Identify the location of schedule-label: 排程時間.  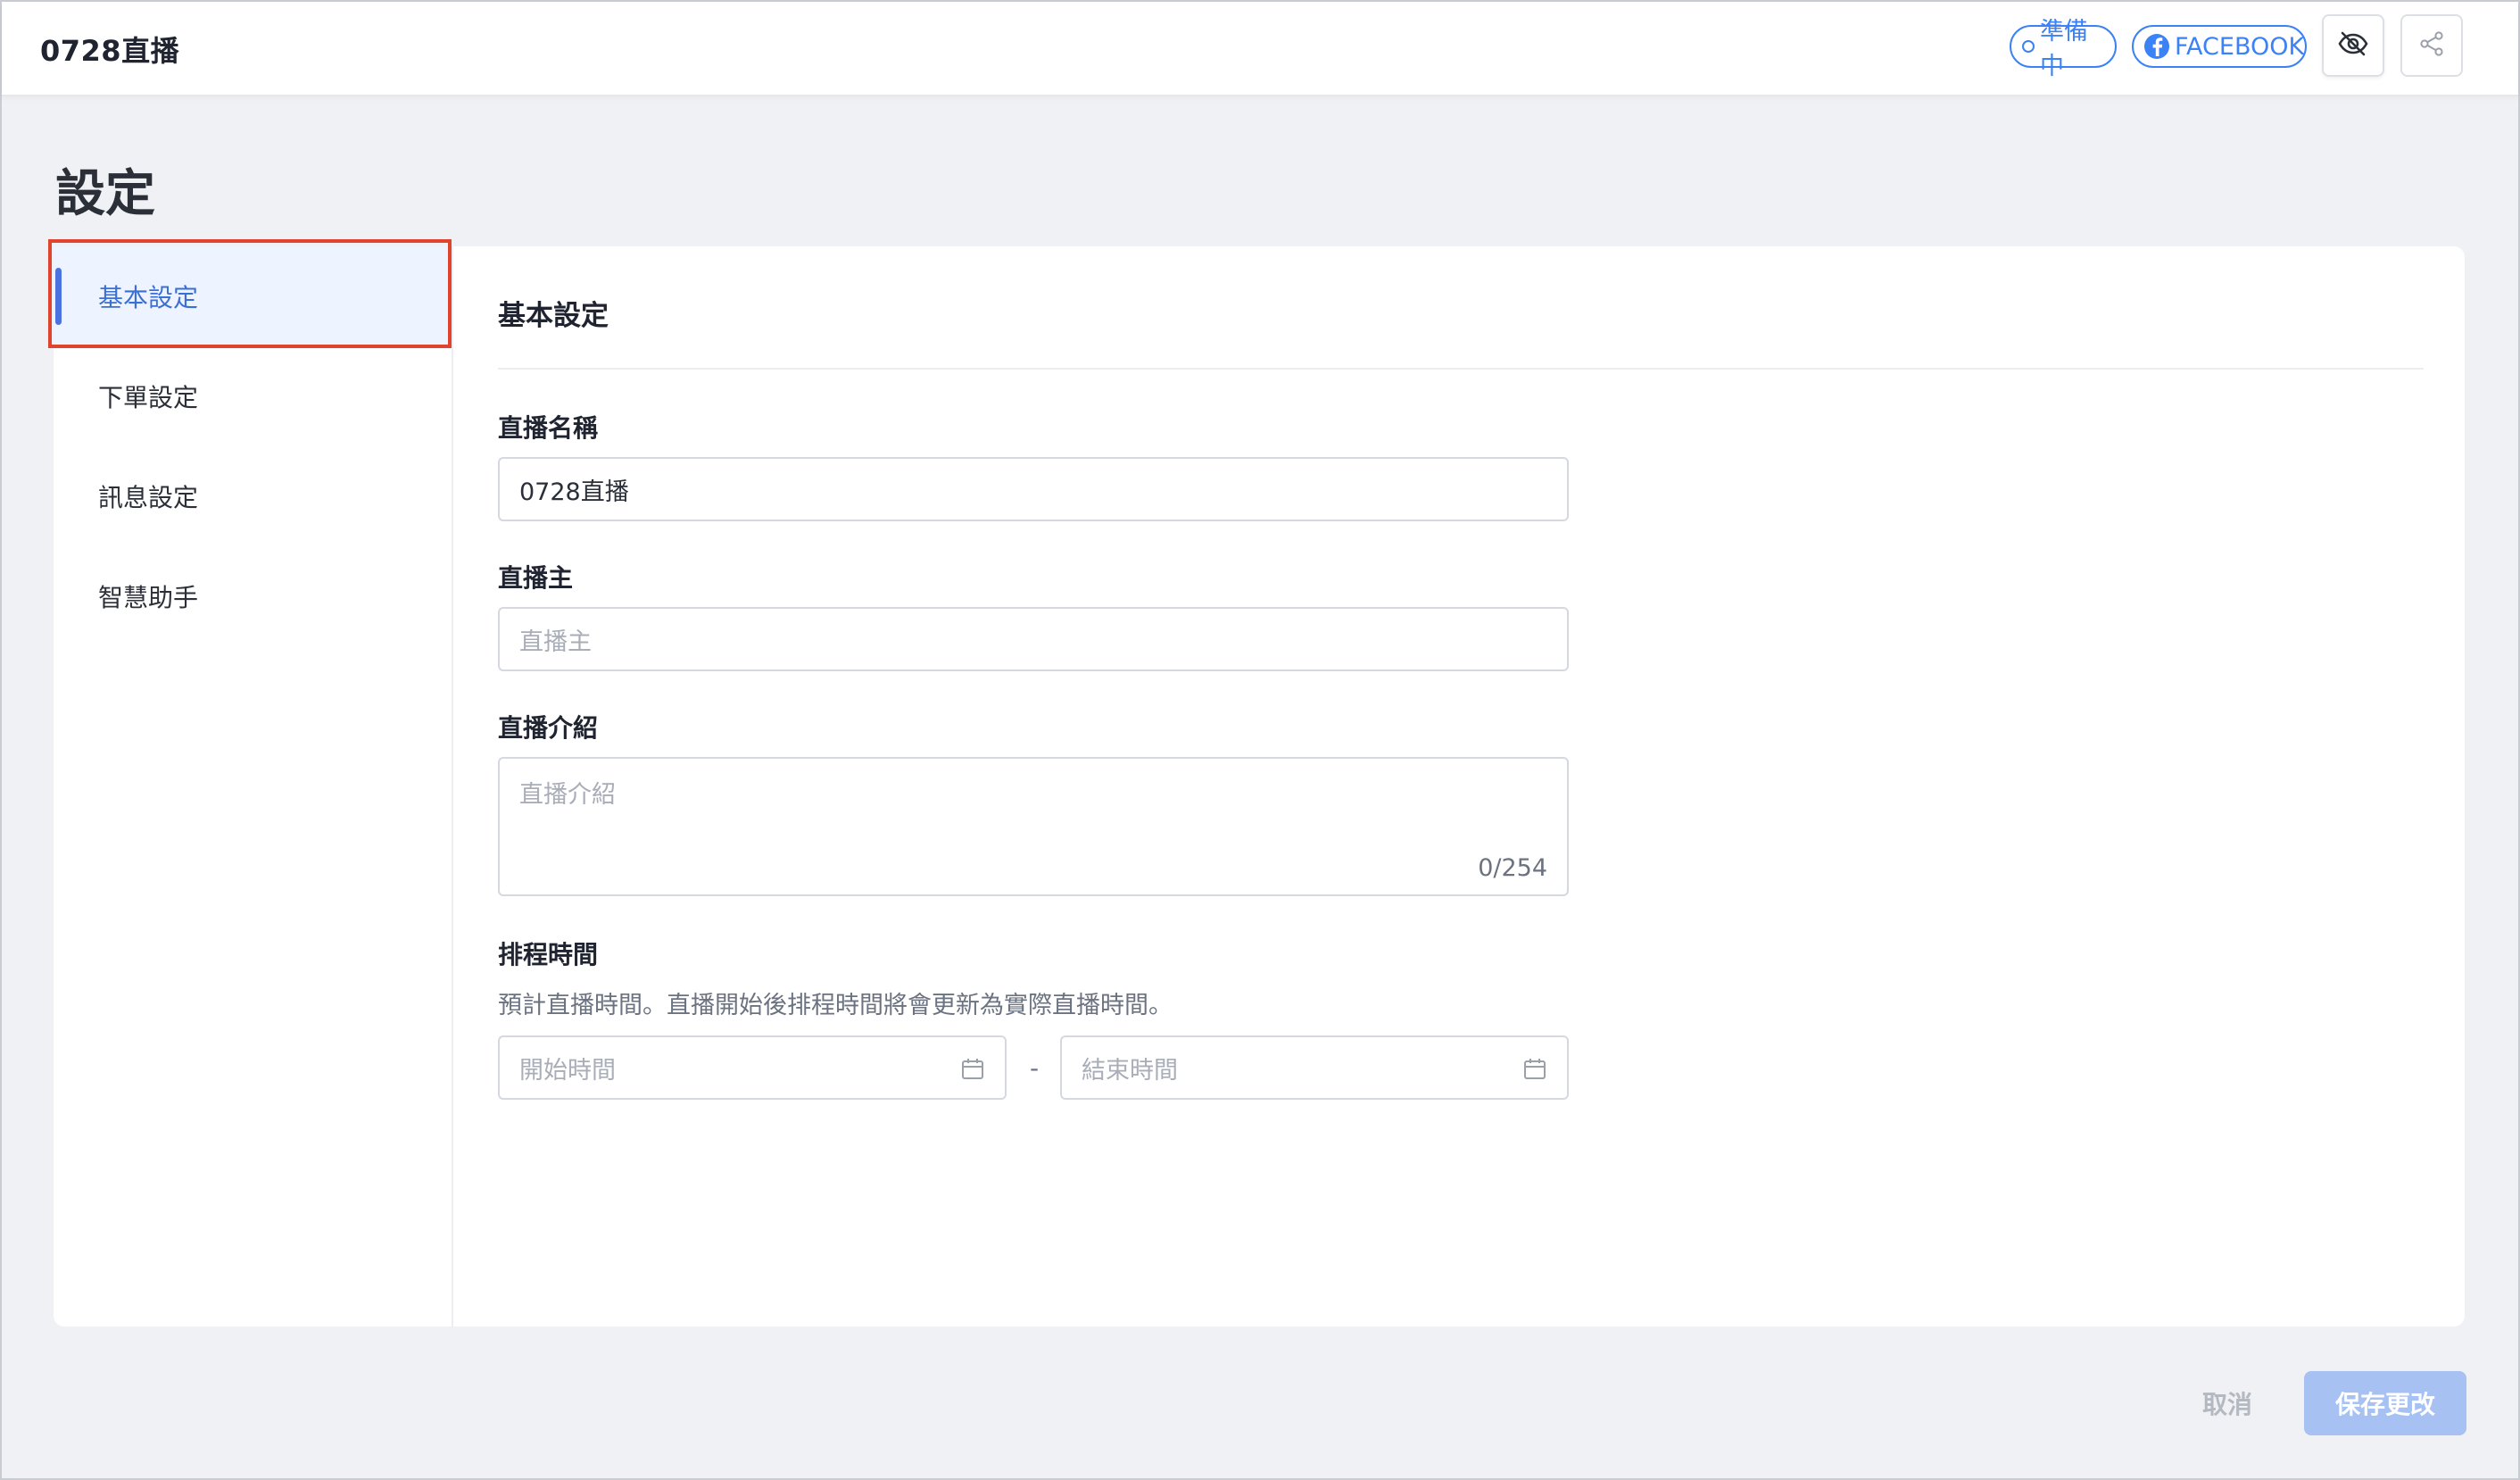
(548, 954).